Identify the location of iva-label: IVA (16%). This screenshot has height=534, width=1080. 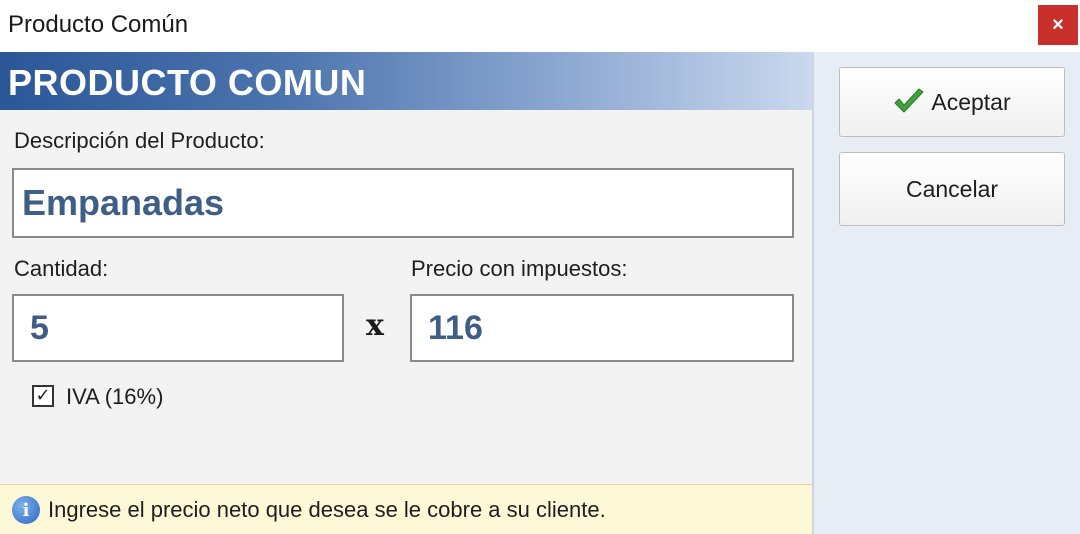
(115, 396).